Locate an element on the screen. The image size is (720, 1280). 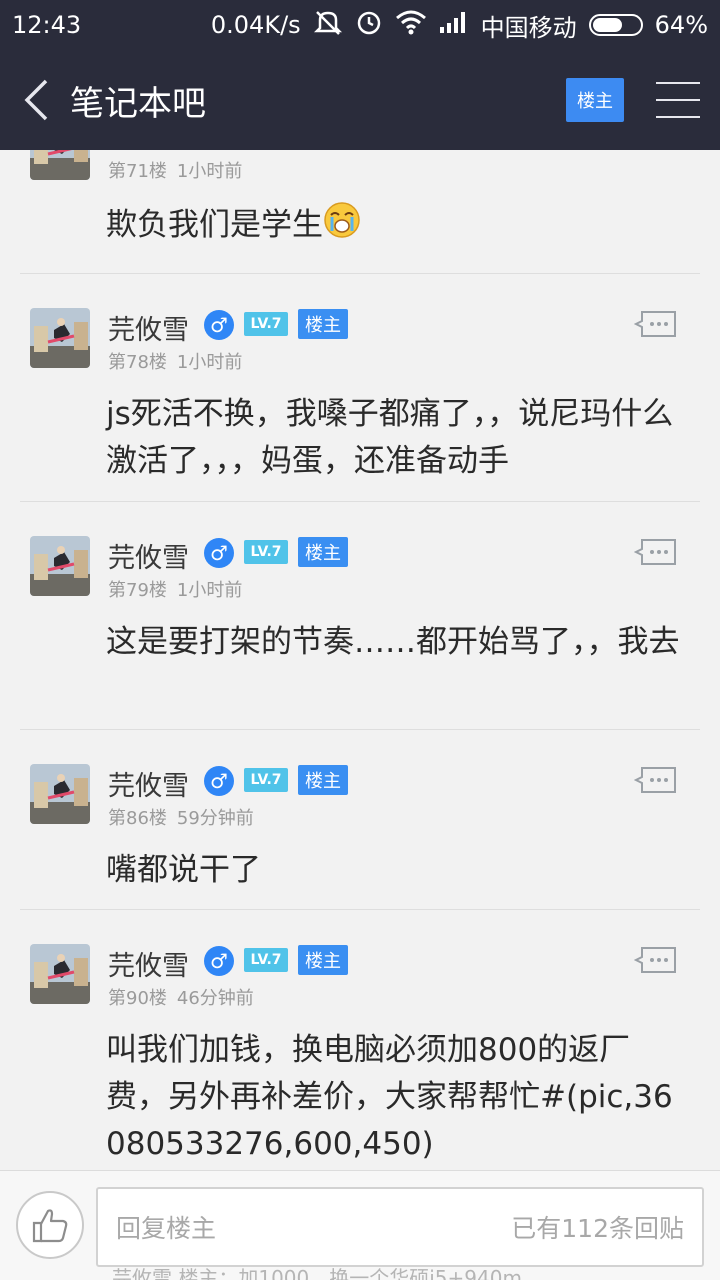
carrier-name: 中国移动 is located at coordinates (528, 27).